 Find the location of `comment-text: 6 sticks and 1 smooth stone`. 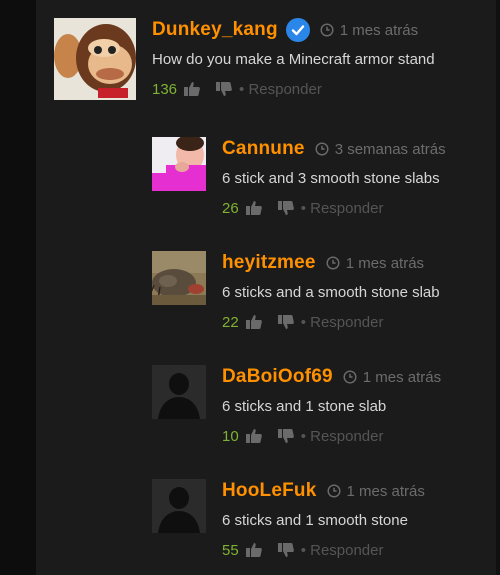

comment-text: 6 sticks and 1 smooth stone is located at coordinates (315, 520).